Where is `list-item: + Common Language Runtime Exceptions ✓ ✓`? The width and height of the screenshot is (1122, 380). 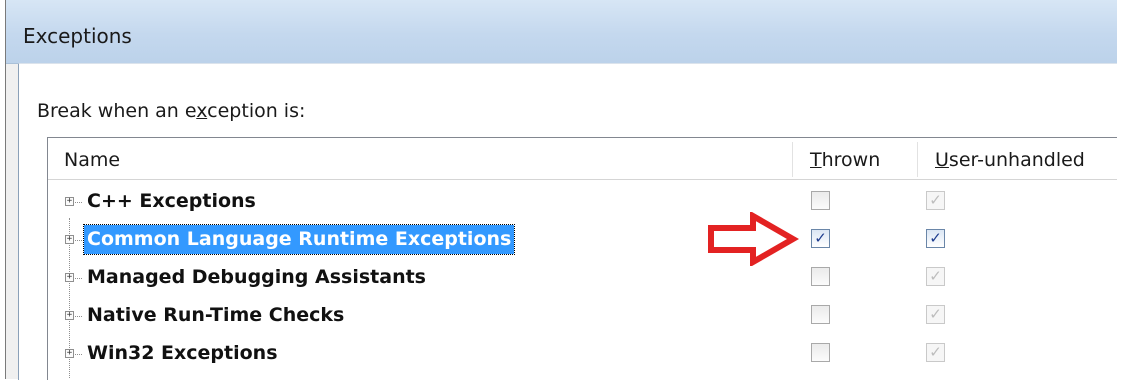 list-item: + Common Language Runtime Exceptions ✓ ✓ is located at coordinates (585, 242).